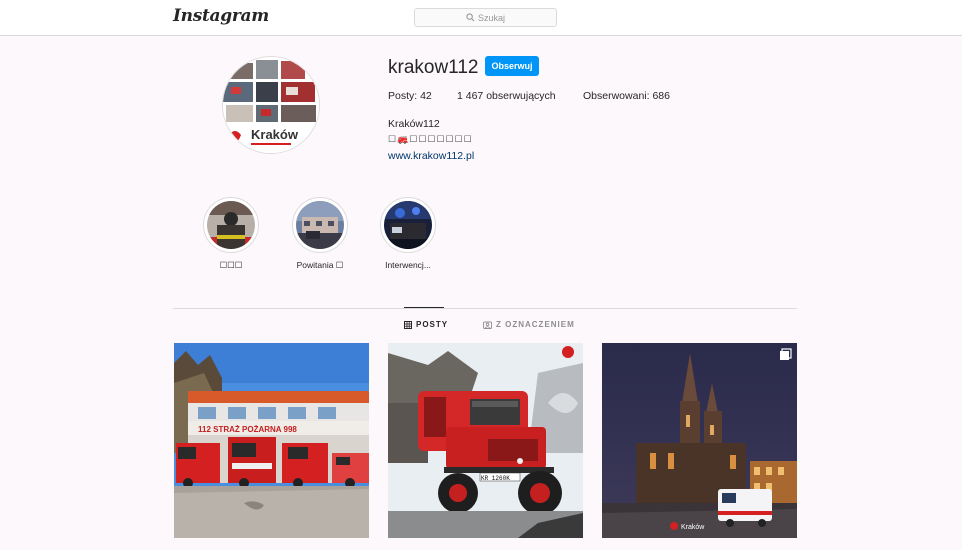 This screenshot has height=550, width=962. Describe the element at coordinates (485, 440) in the screenshot. I see `post-thumbnail: KR 1260K` at that location.